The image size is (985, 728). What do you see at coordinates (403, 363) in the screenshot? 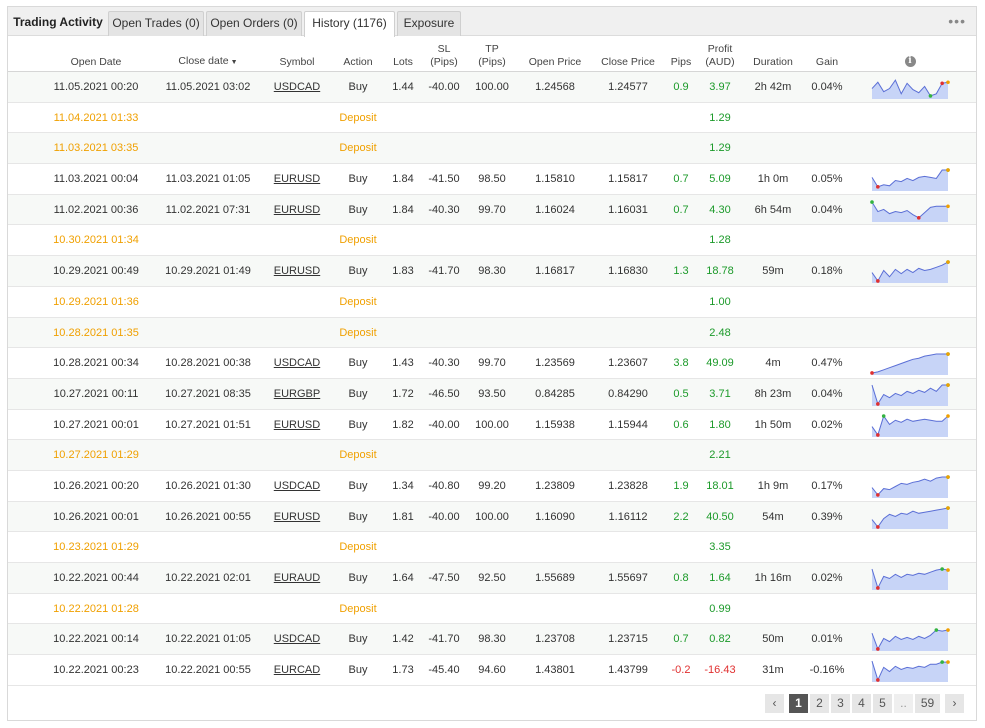
I see `cell-lots: 1.43` at bounding box center [403, 363].